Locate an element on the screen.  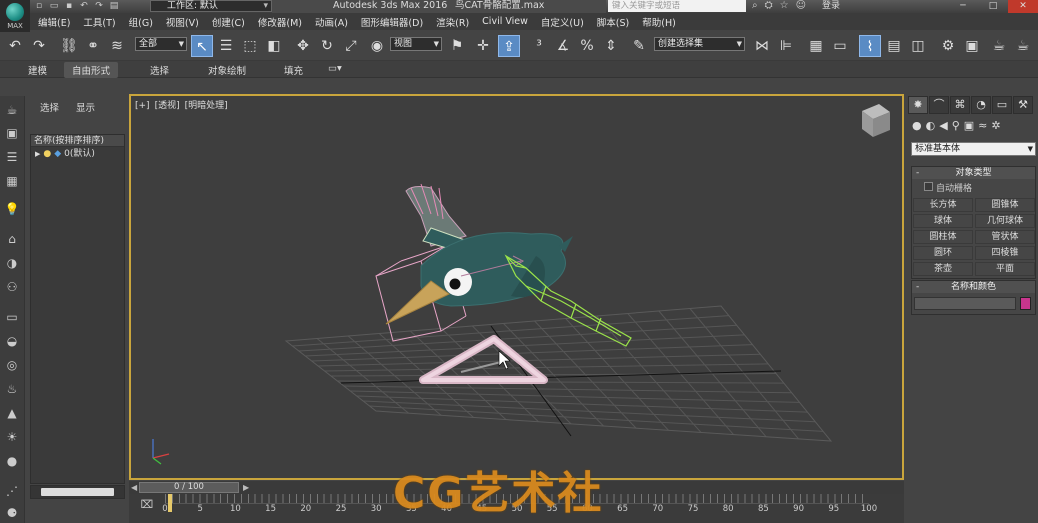
time-slider-thumb: 0 / 100 is located at coordinates (189, 487).